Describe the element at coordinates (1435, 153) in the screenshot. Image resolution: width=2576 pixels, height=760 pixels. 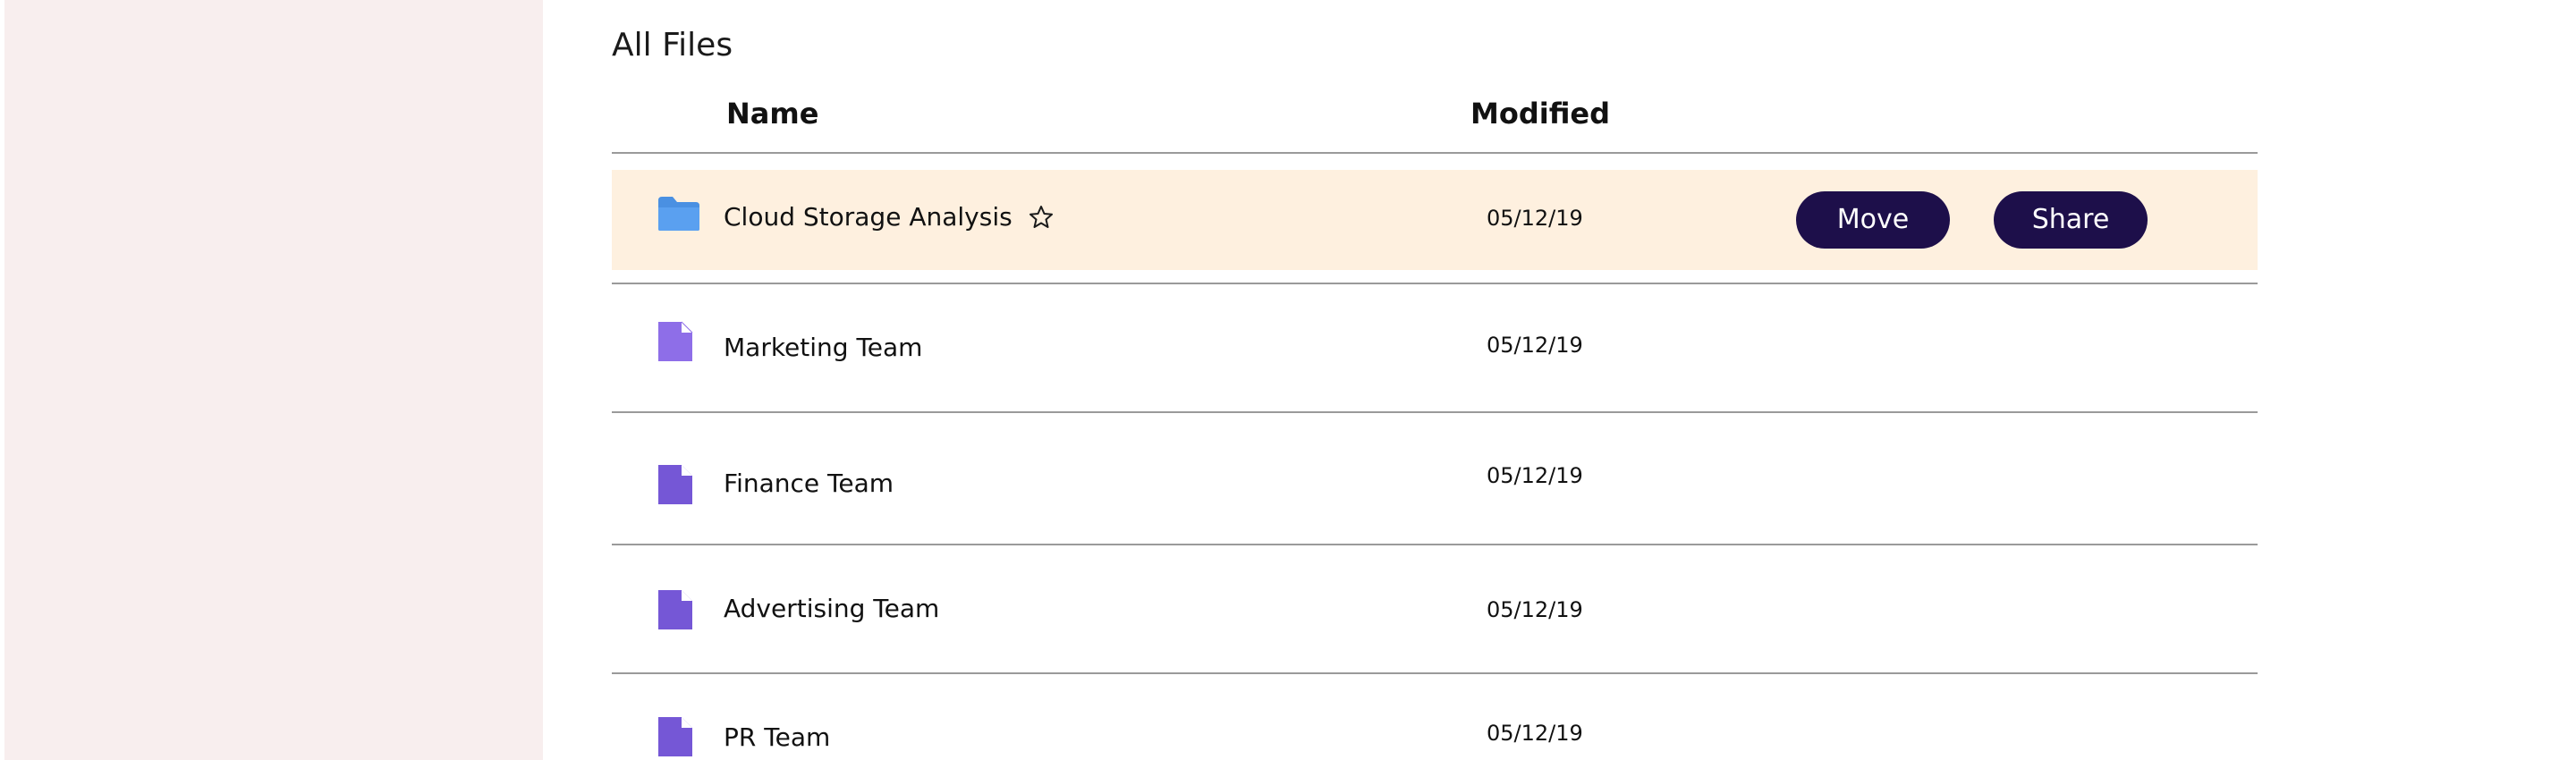
I see `header-divider` at that location.